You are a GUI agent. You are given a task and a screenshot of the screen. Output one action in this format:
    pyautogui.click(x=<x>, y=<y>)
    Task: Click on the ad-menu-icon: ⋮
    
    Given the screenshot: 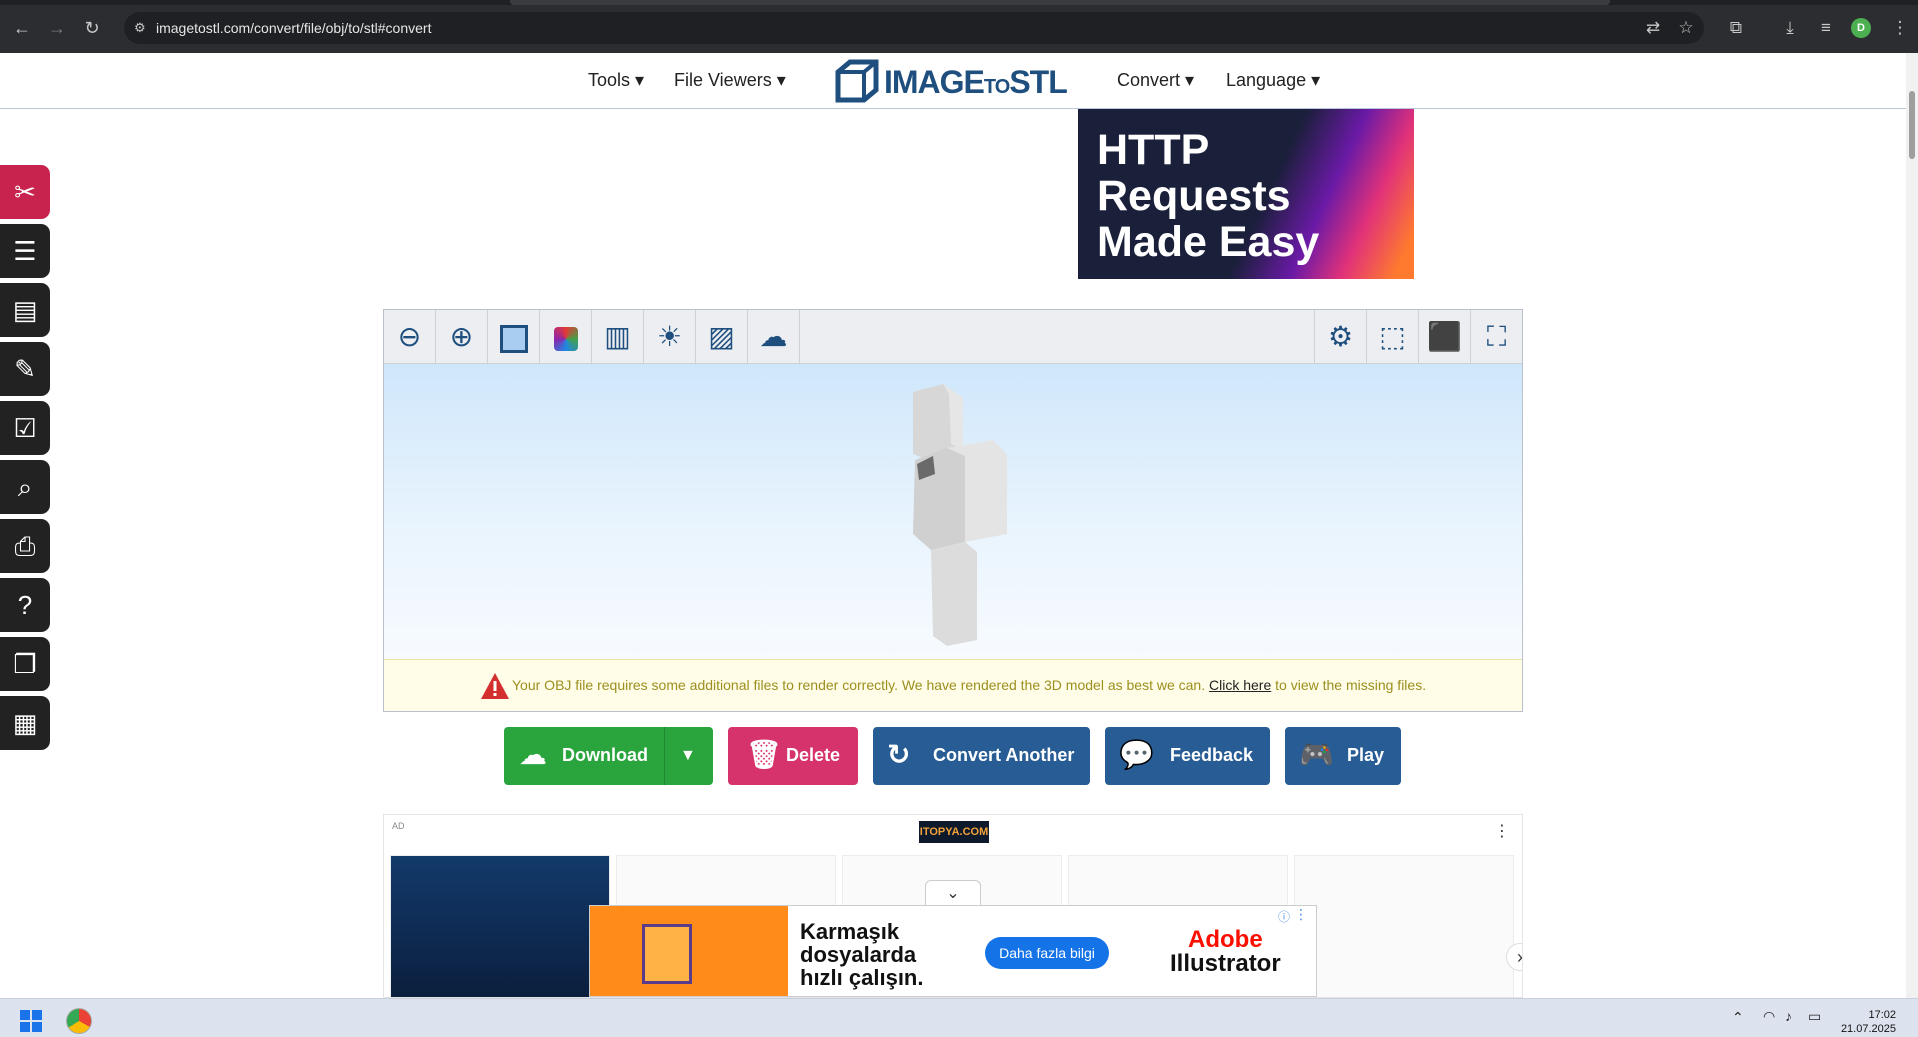 What is the action you would take?
    pyautogui.click(x=1301, y=914)
    